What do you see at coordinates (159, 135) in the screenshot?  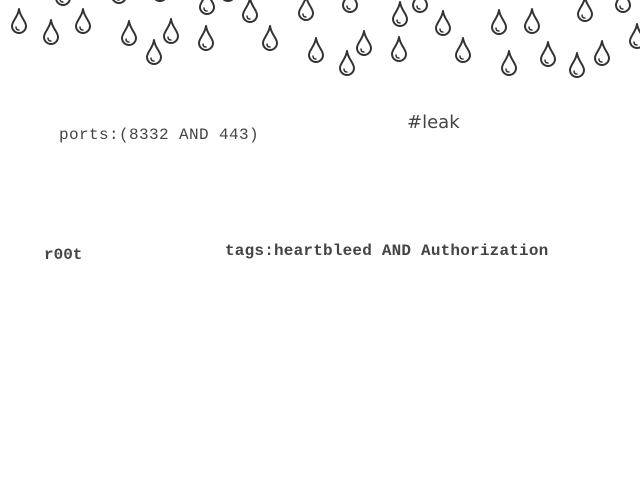 I see `ports-query-text: ports:(8332 AND 443)` at bounding box center [159, 135].